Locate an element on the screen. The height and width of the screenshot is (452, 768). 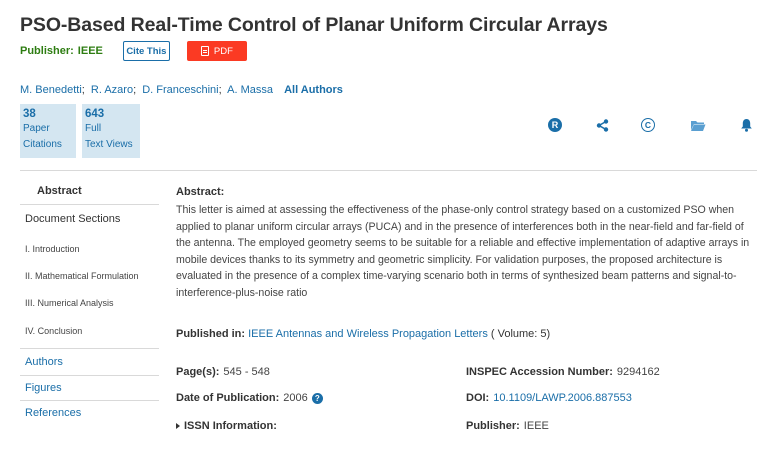
date-label: Date of Publication: is located at coordinates (228, 398).